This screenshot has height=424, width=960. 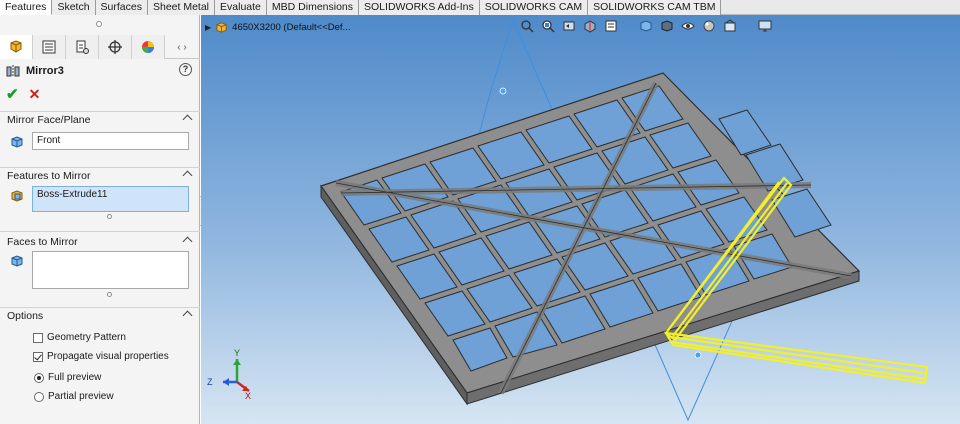 I want to click on mirror-face-header: Mirror Face/Plane, so click(x=100, y=120).